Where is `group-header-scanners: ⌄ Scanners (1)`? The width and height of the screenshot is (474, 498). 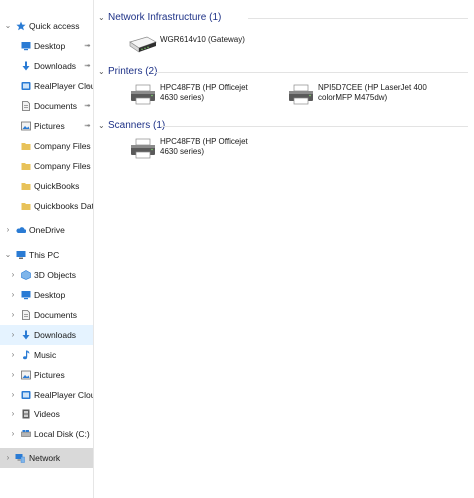 group-header-scanners: ⌄ Scanners (1) is located at coordinates (283, 126).